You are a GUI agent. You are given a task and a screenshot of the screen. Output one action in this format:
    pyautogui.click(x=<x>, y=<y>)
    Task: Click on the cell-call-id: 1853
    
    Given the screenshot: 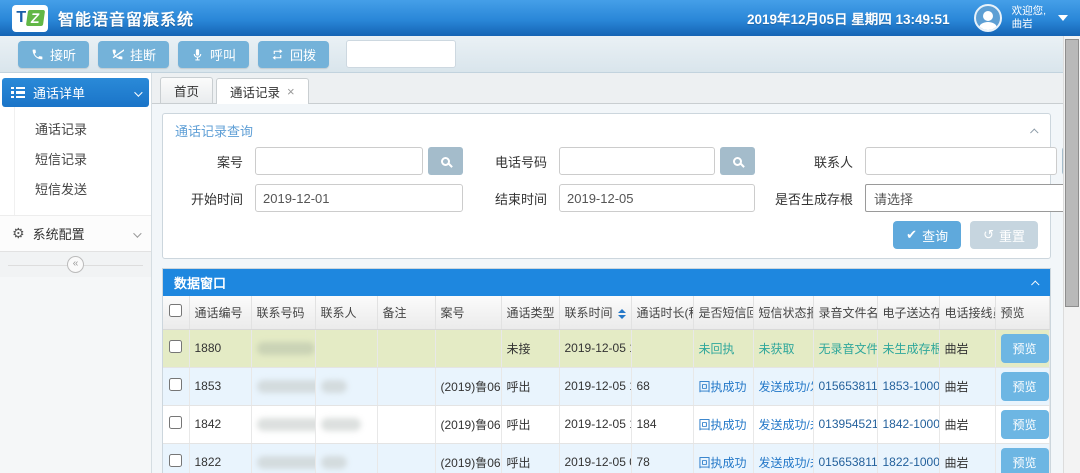 What is the action you would take?
    pyautogui.click(x=220, y=386)
    